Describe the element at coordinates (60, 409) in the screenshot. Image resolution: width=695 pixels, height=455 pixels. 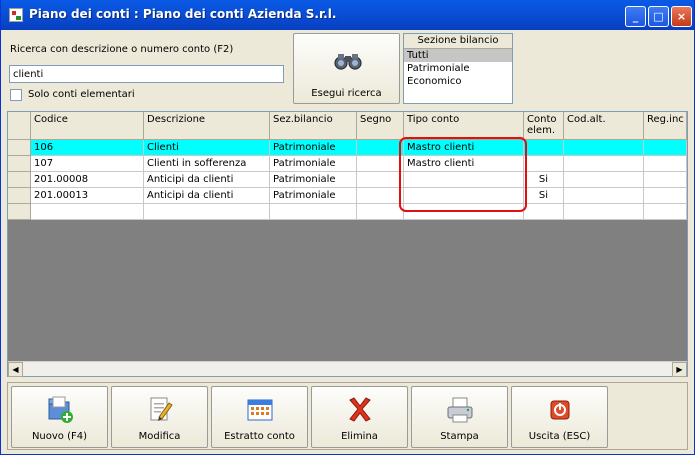
I see `new-folder-icon` at that location.